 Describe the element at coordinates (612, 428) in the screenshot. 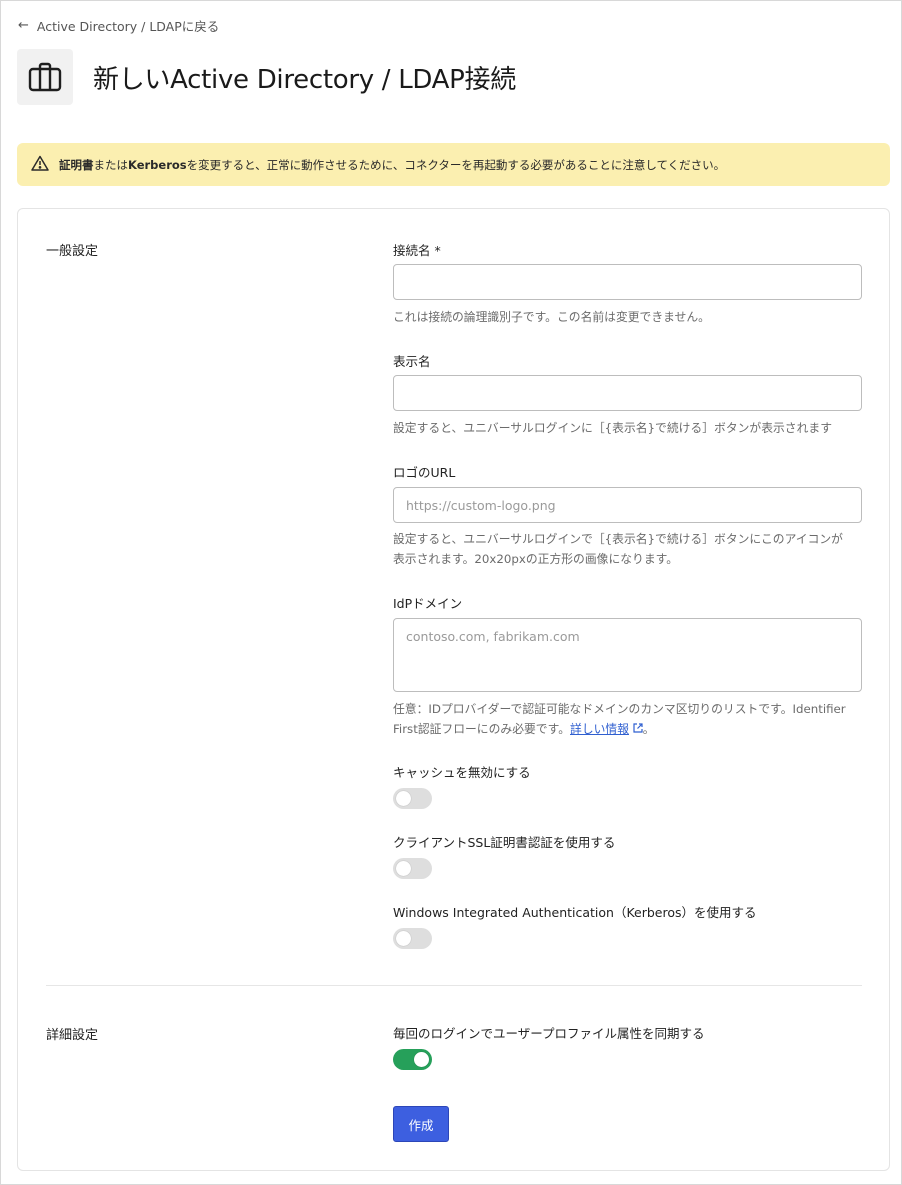

I see `display-name-help: 設定すると、ユニバーサルログインに［{表示名}で続ける］ボタンが表示されます` at that location.